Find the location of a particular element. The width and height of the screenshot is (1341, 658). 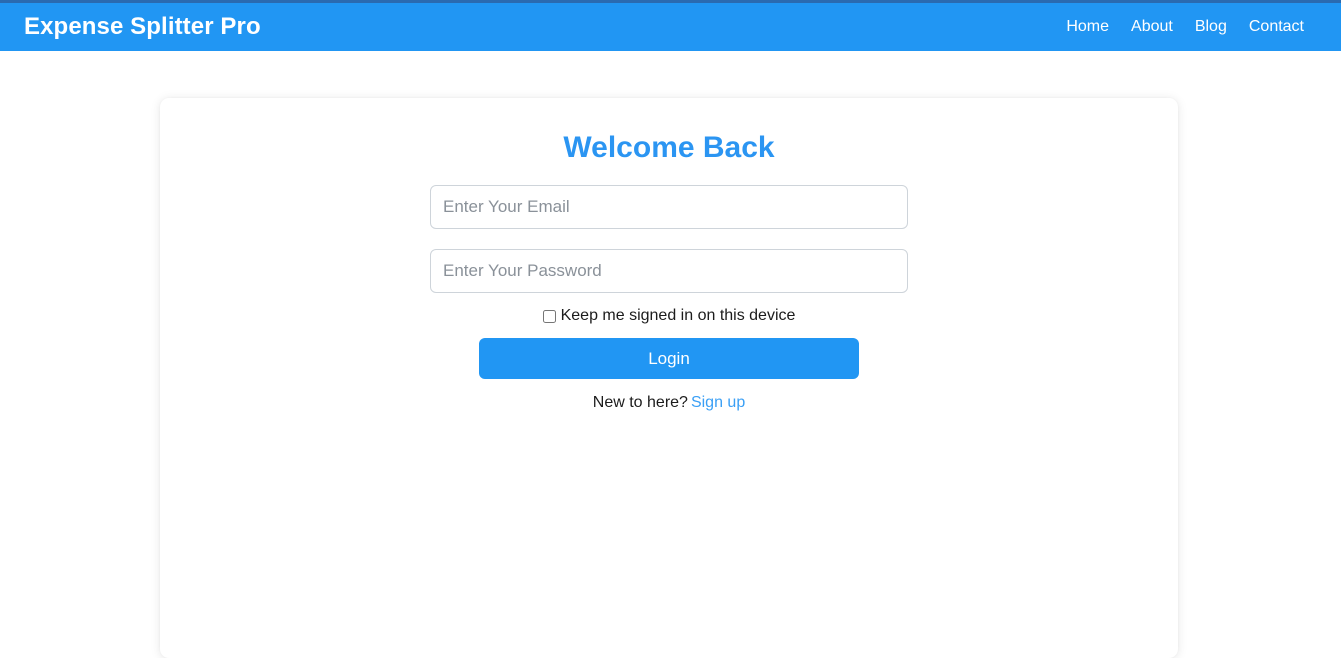

nav-link-blog: Blog is located at coordinates (1211, 27).